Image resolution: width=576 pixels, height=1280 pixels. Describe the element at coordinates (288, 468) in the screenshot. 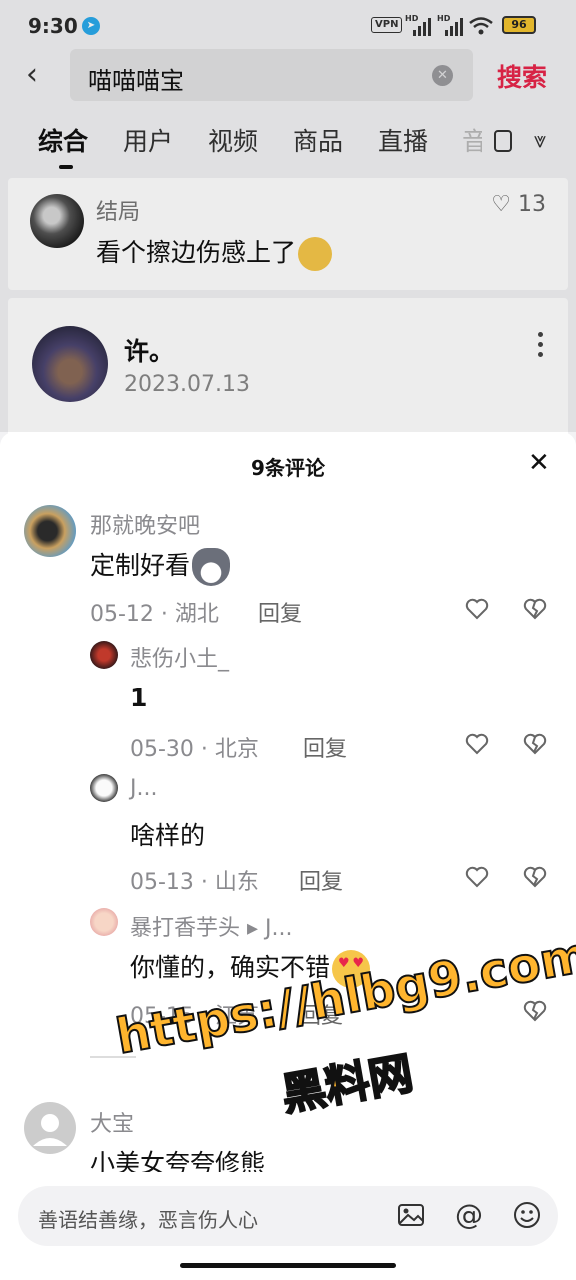

I see `comments-title: 9条评论` at that location.